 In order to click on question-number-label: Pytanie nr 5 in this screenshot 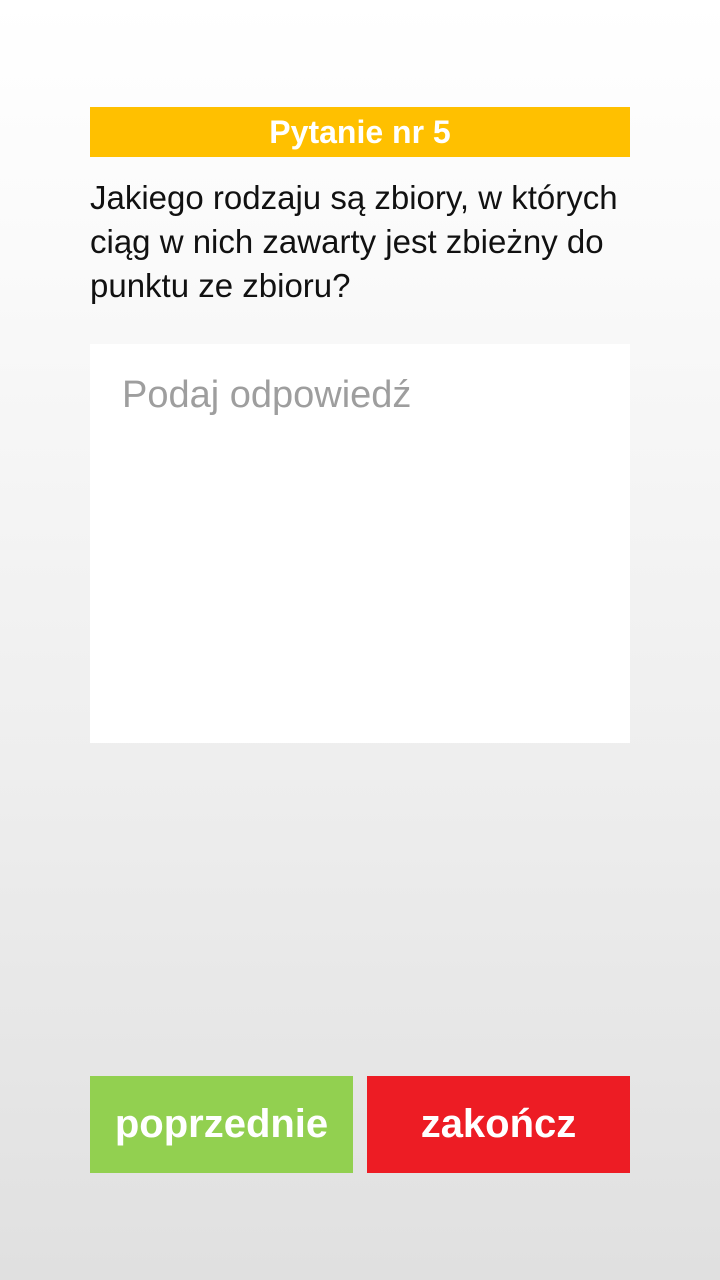, I will do `click(360, 131)`.